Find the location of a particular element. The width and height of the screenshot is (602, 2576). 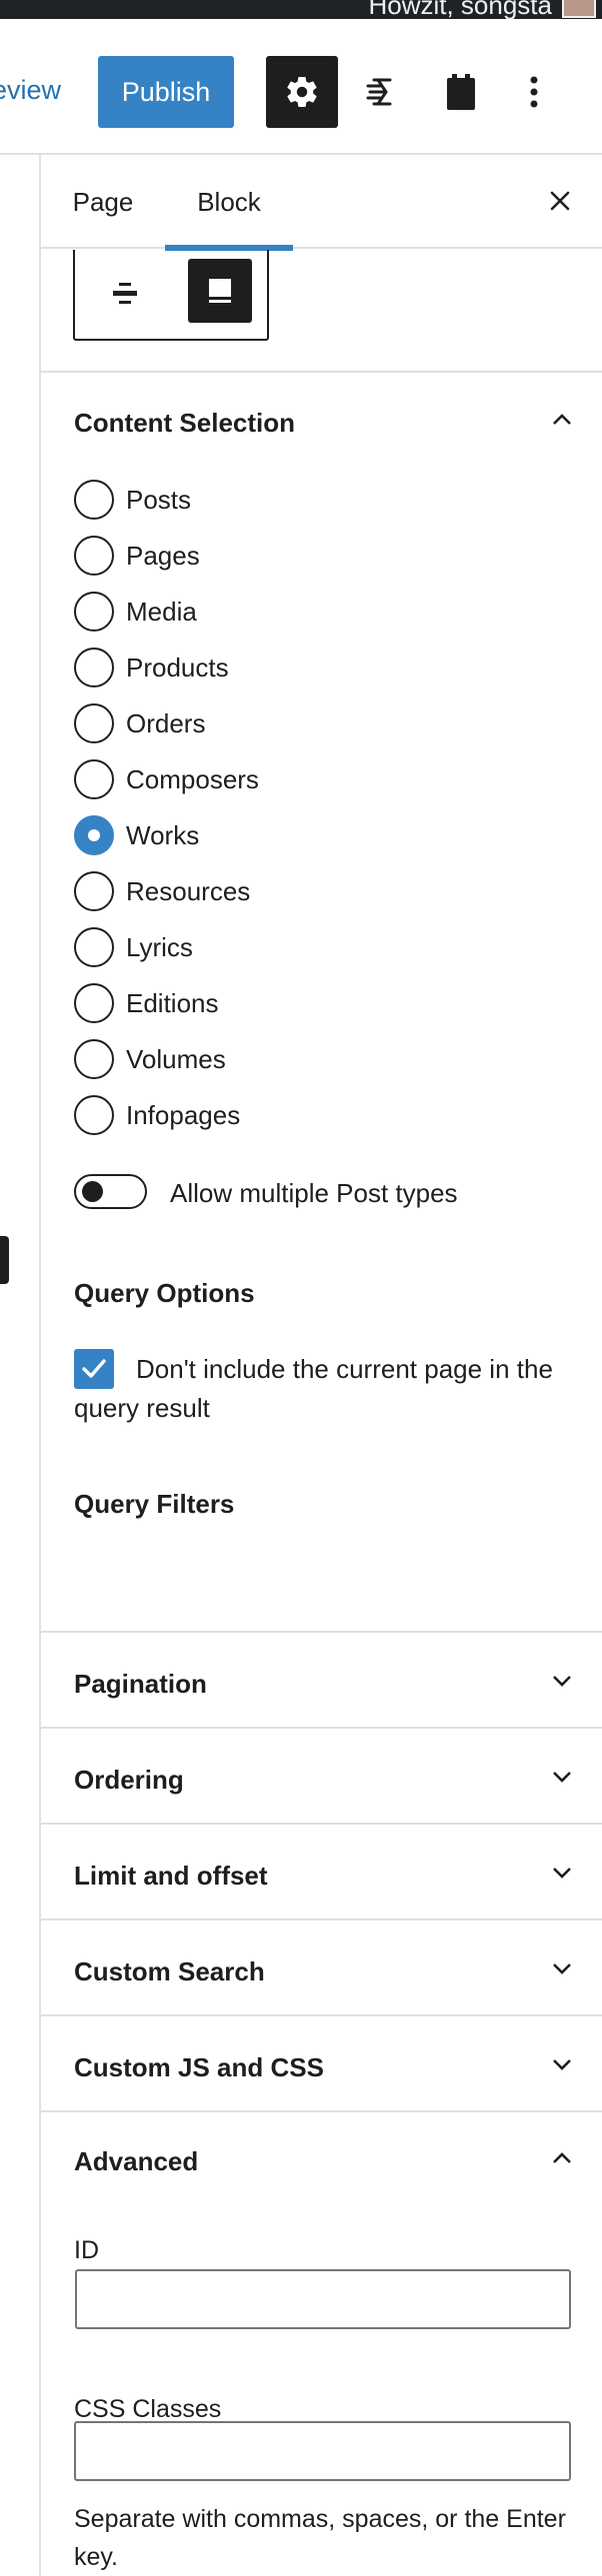

settings-toggle-button is located at coordinates (302, 92).